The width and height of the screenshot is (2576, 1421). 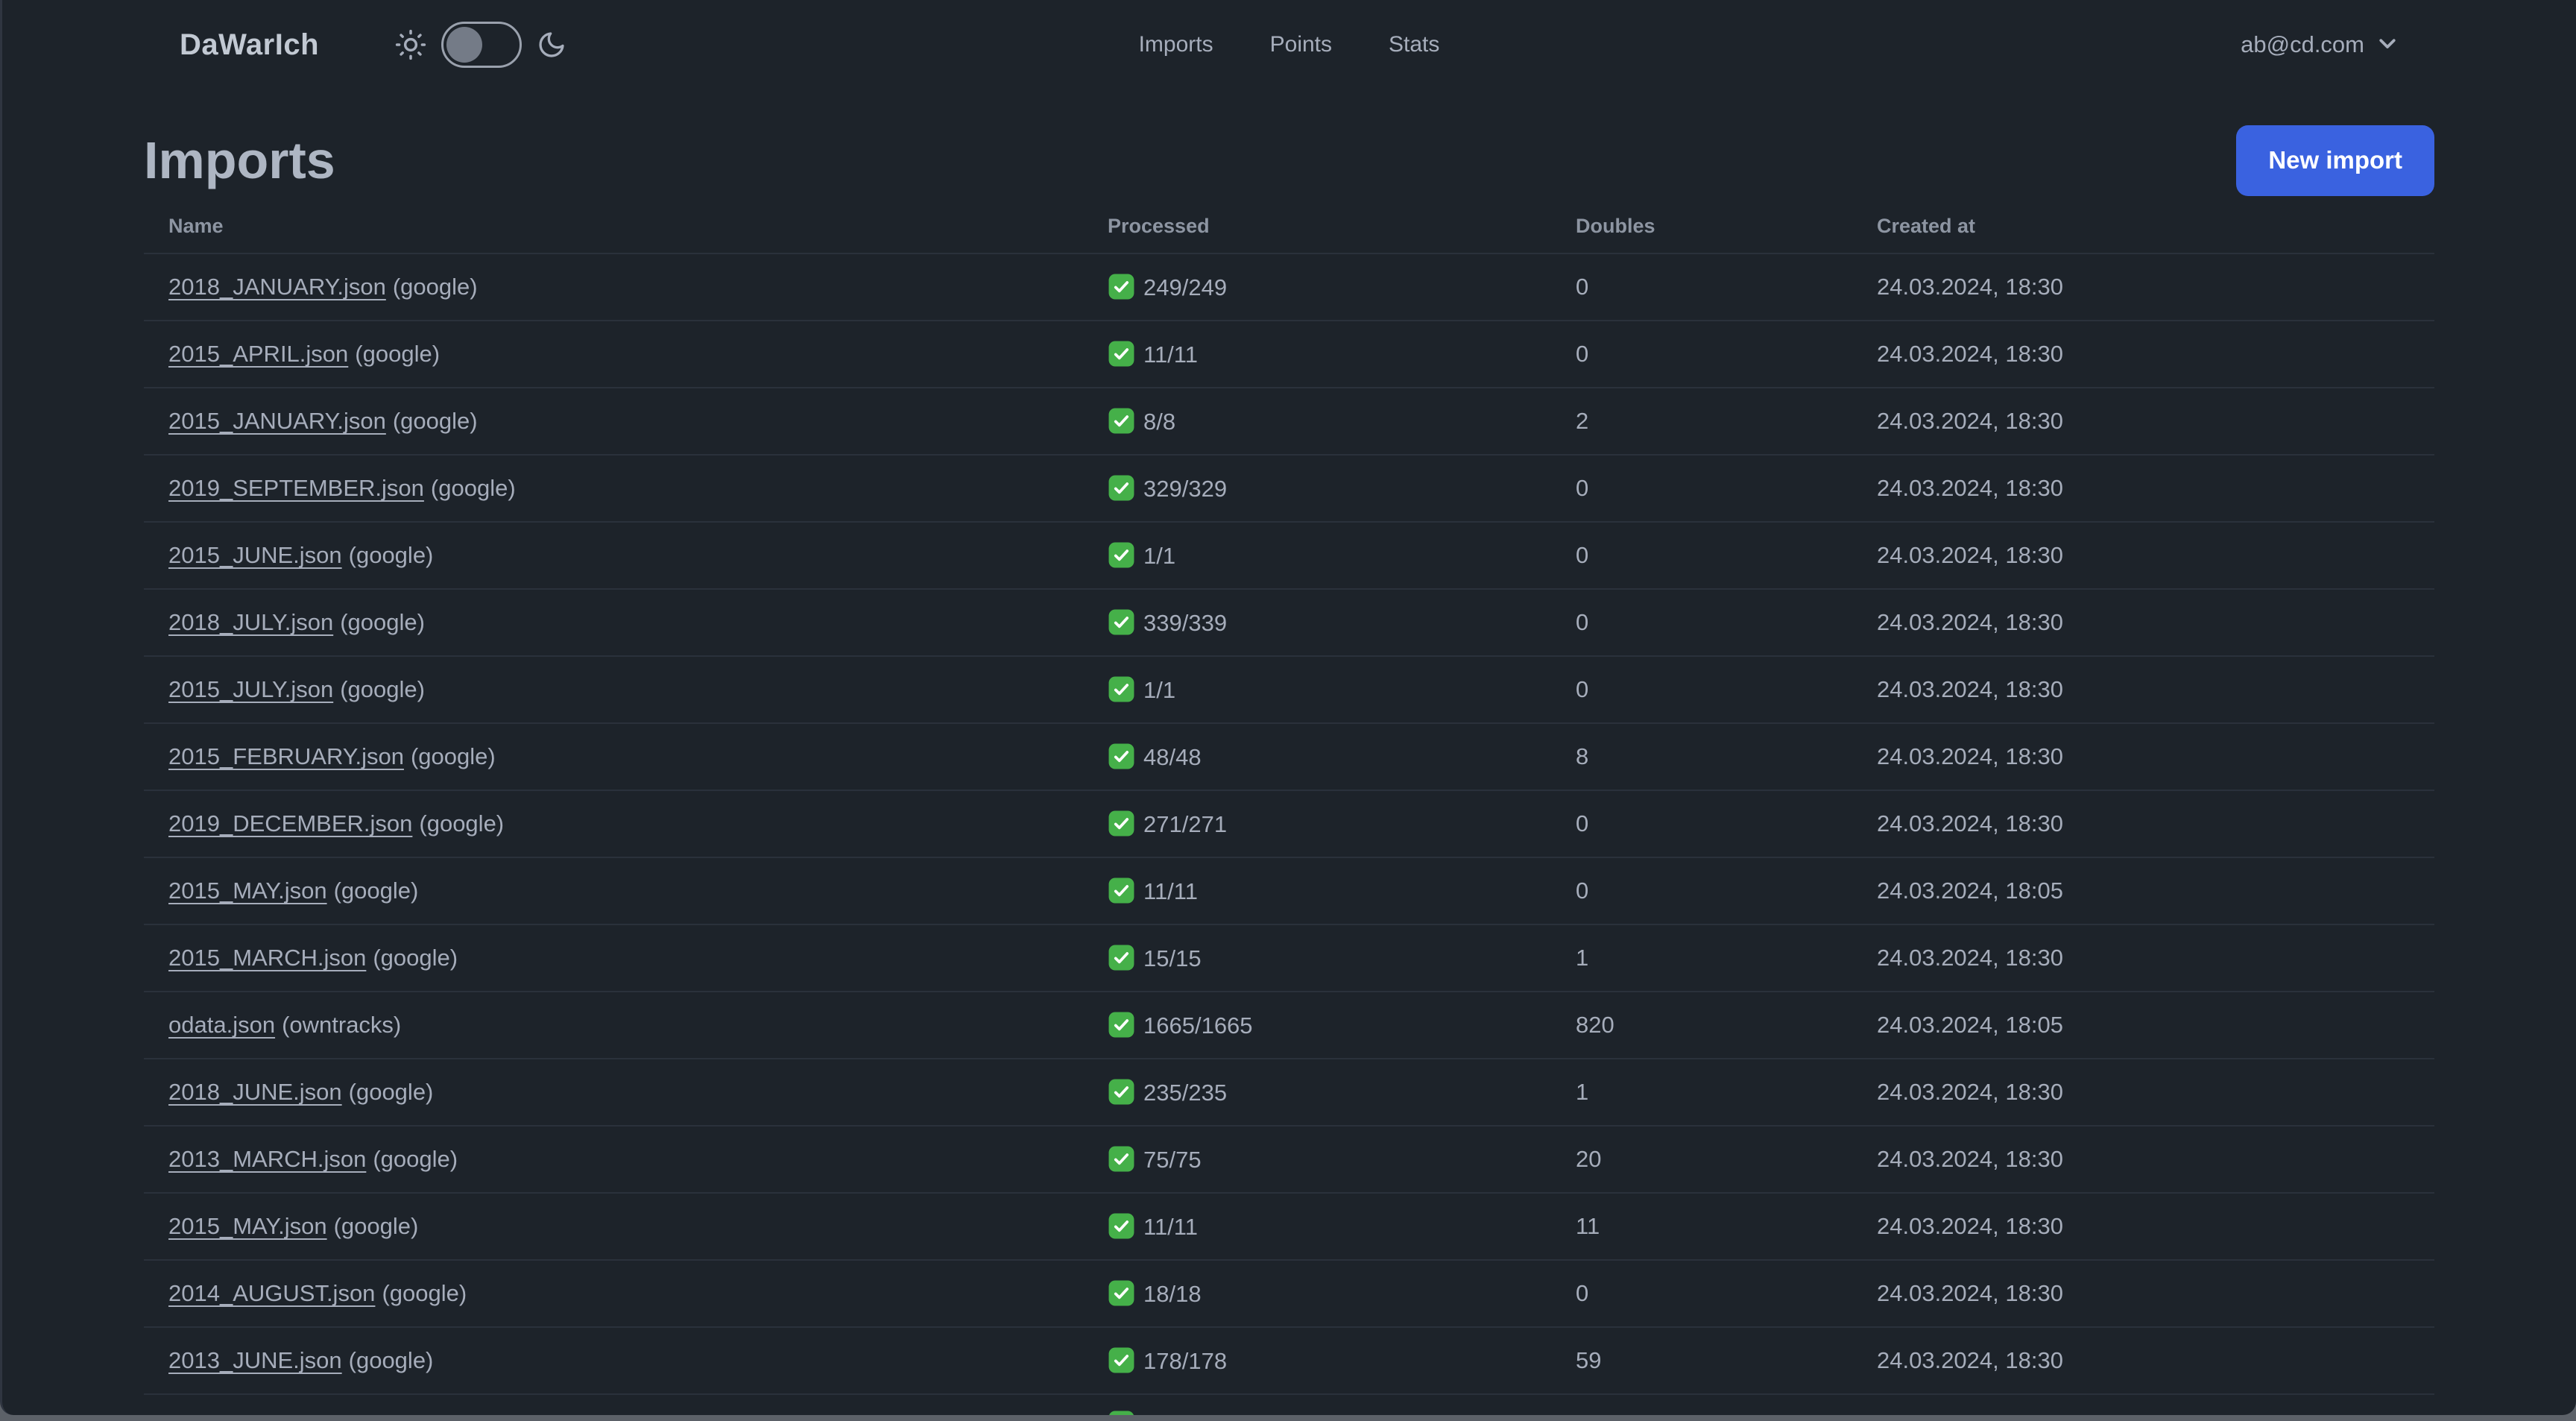 What do you see at coordinates (1176, 44) in the screenshot?
I see `nav-link-imports: Imports` at bounding box center [1176, 44].